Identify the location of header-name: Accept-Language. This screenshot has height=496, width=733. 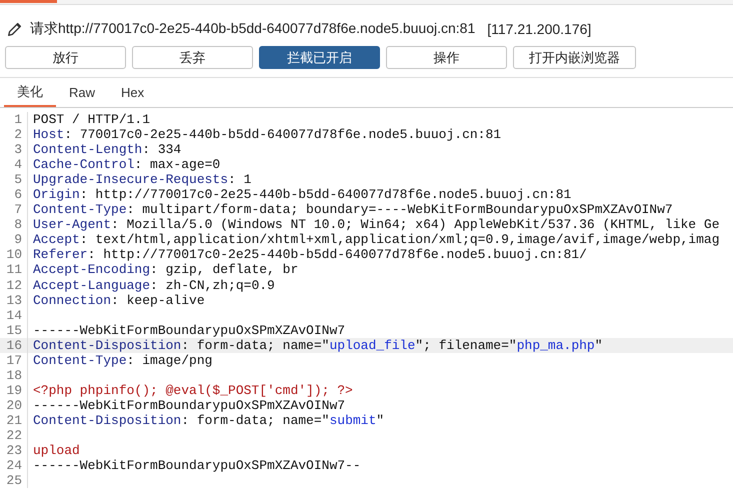
(91, 285).